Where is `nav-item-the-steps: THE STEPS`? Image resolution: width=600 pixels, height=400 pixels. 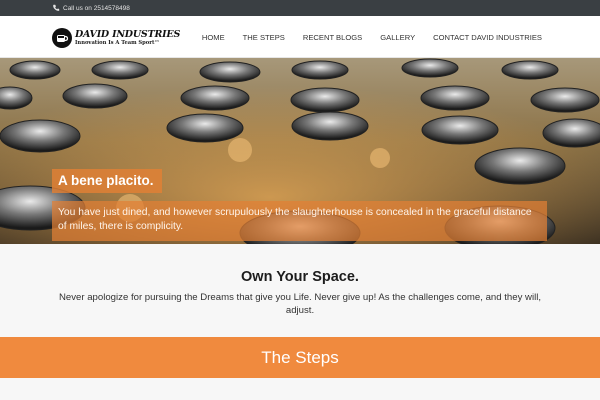
nav-item-the-steps: THE STEPS is located at coordinates (264, 37).